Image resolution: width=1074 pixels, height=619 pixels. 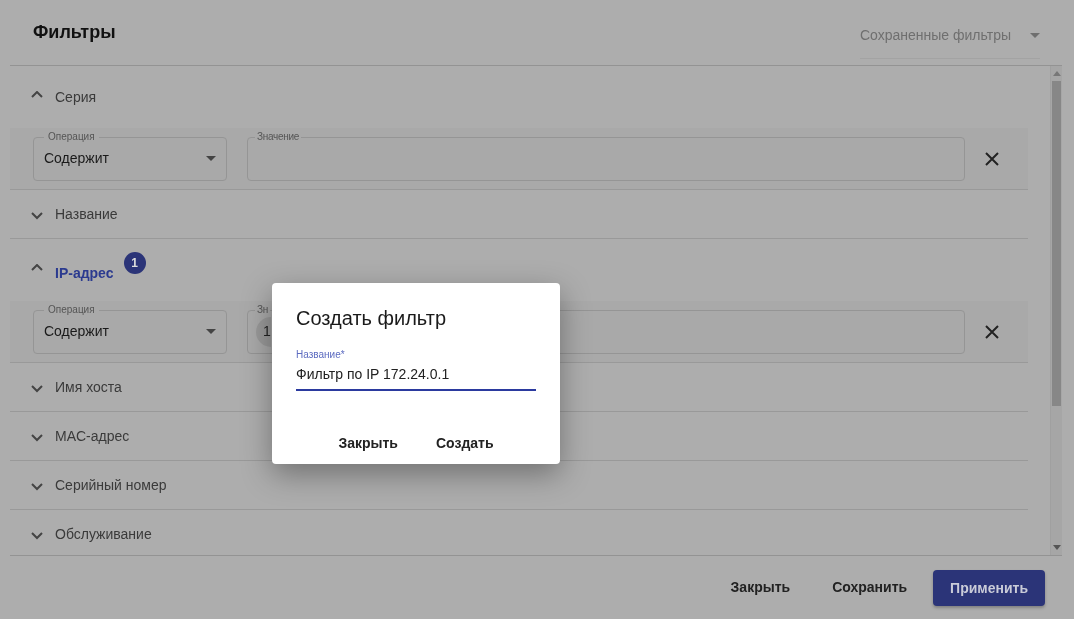 I want to click on count-badge: 1, so click(x=134, y=263).